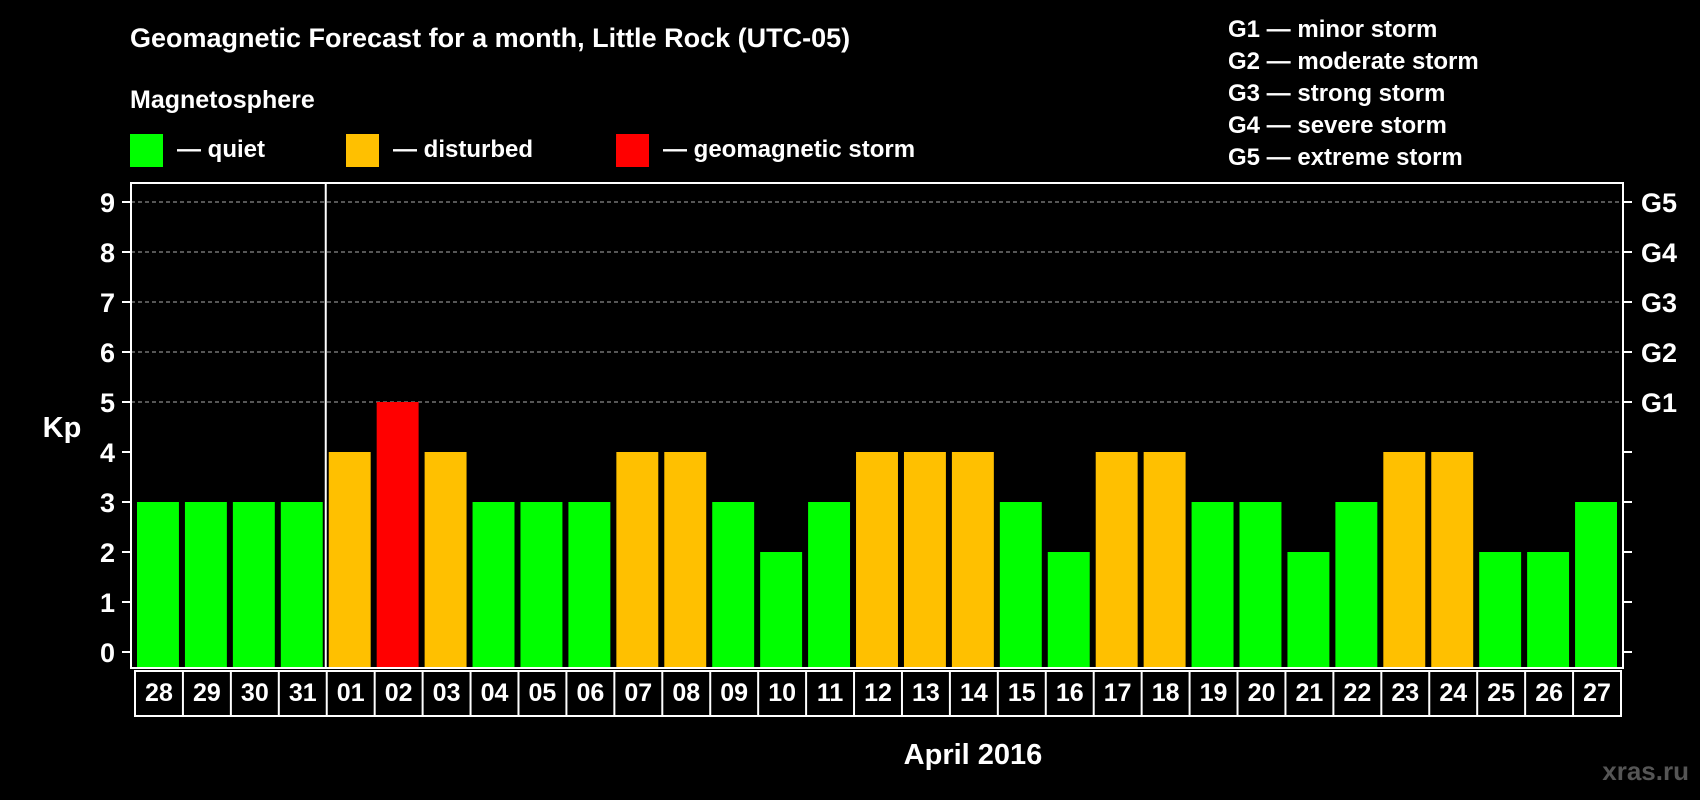 The image size is (1700, 800). What do you see at coordinates (107, 353) in the screenshot?
I see `y-tick-label: 6` at bounding box center [107, 353].